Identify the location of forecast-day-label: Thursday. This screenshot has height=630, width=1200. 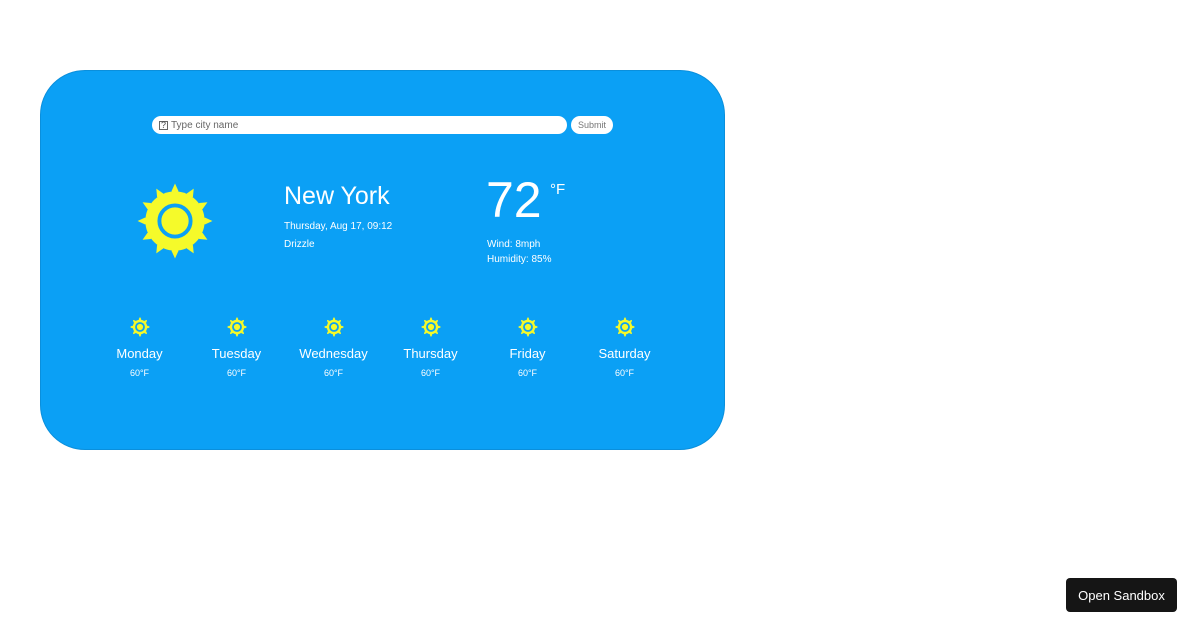
(430, 353).